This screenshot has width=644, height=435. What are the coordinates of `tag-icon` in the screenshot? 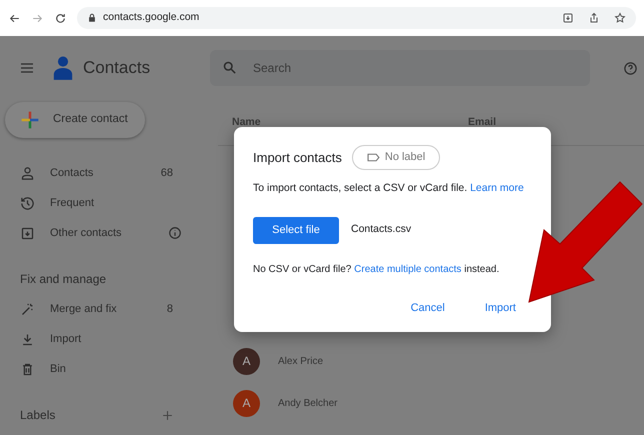 It's located at (373, 157).